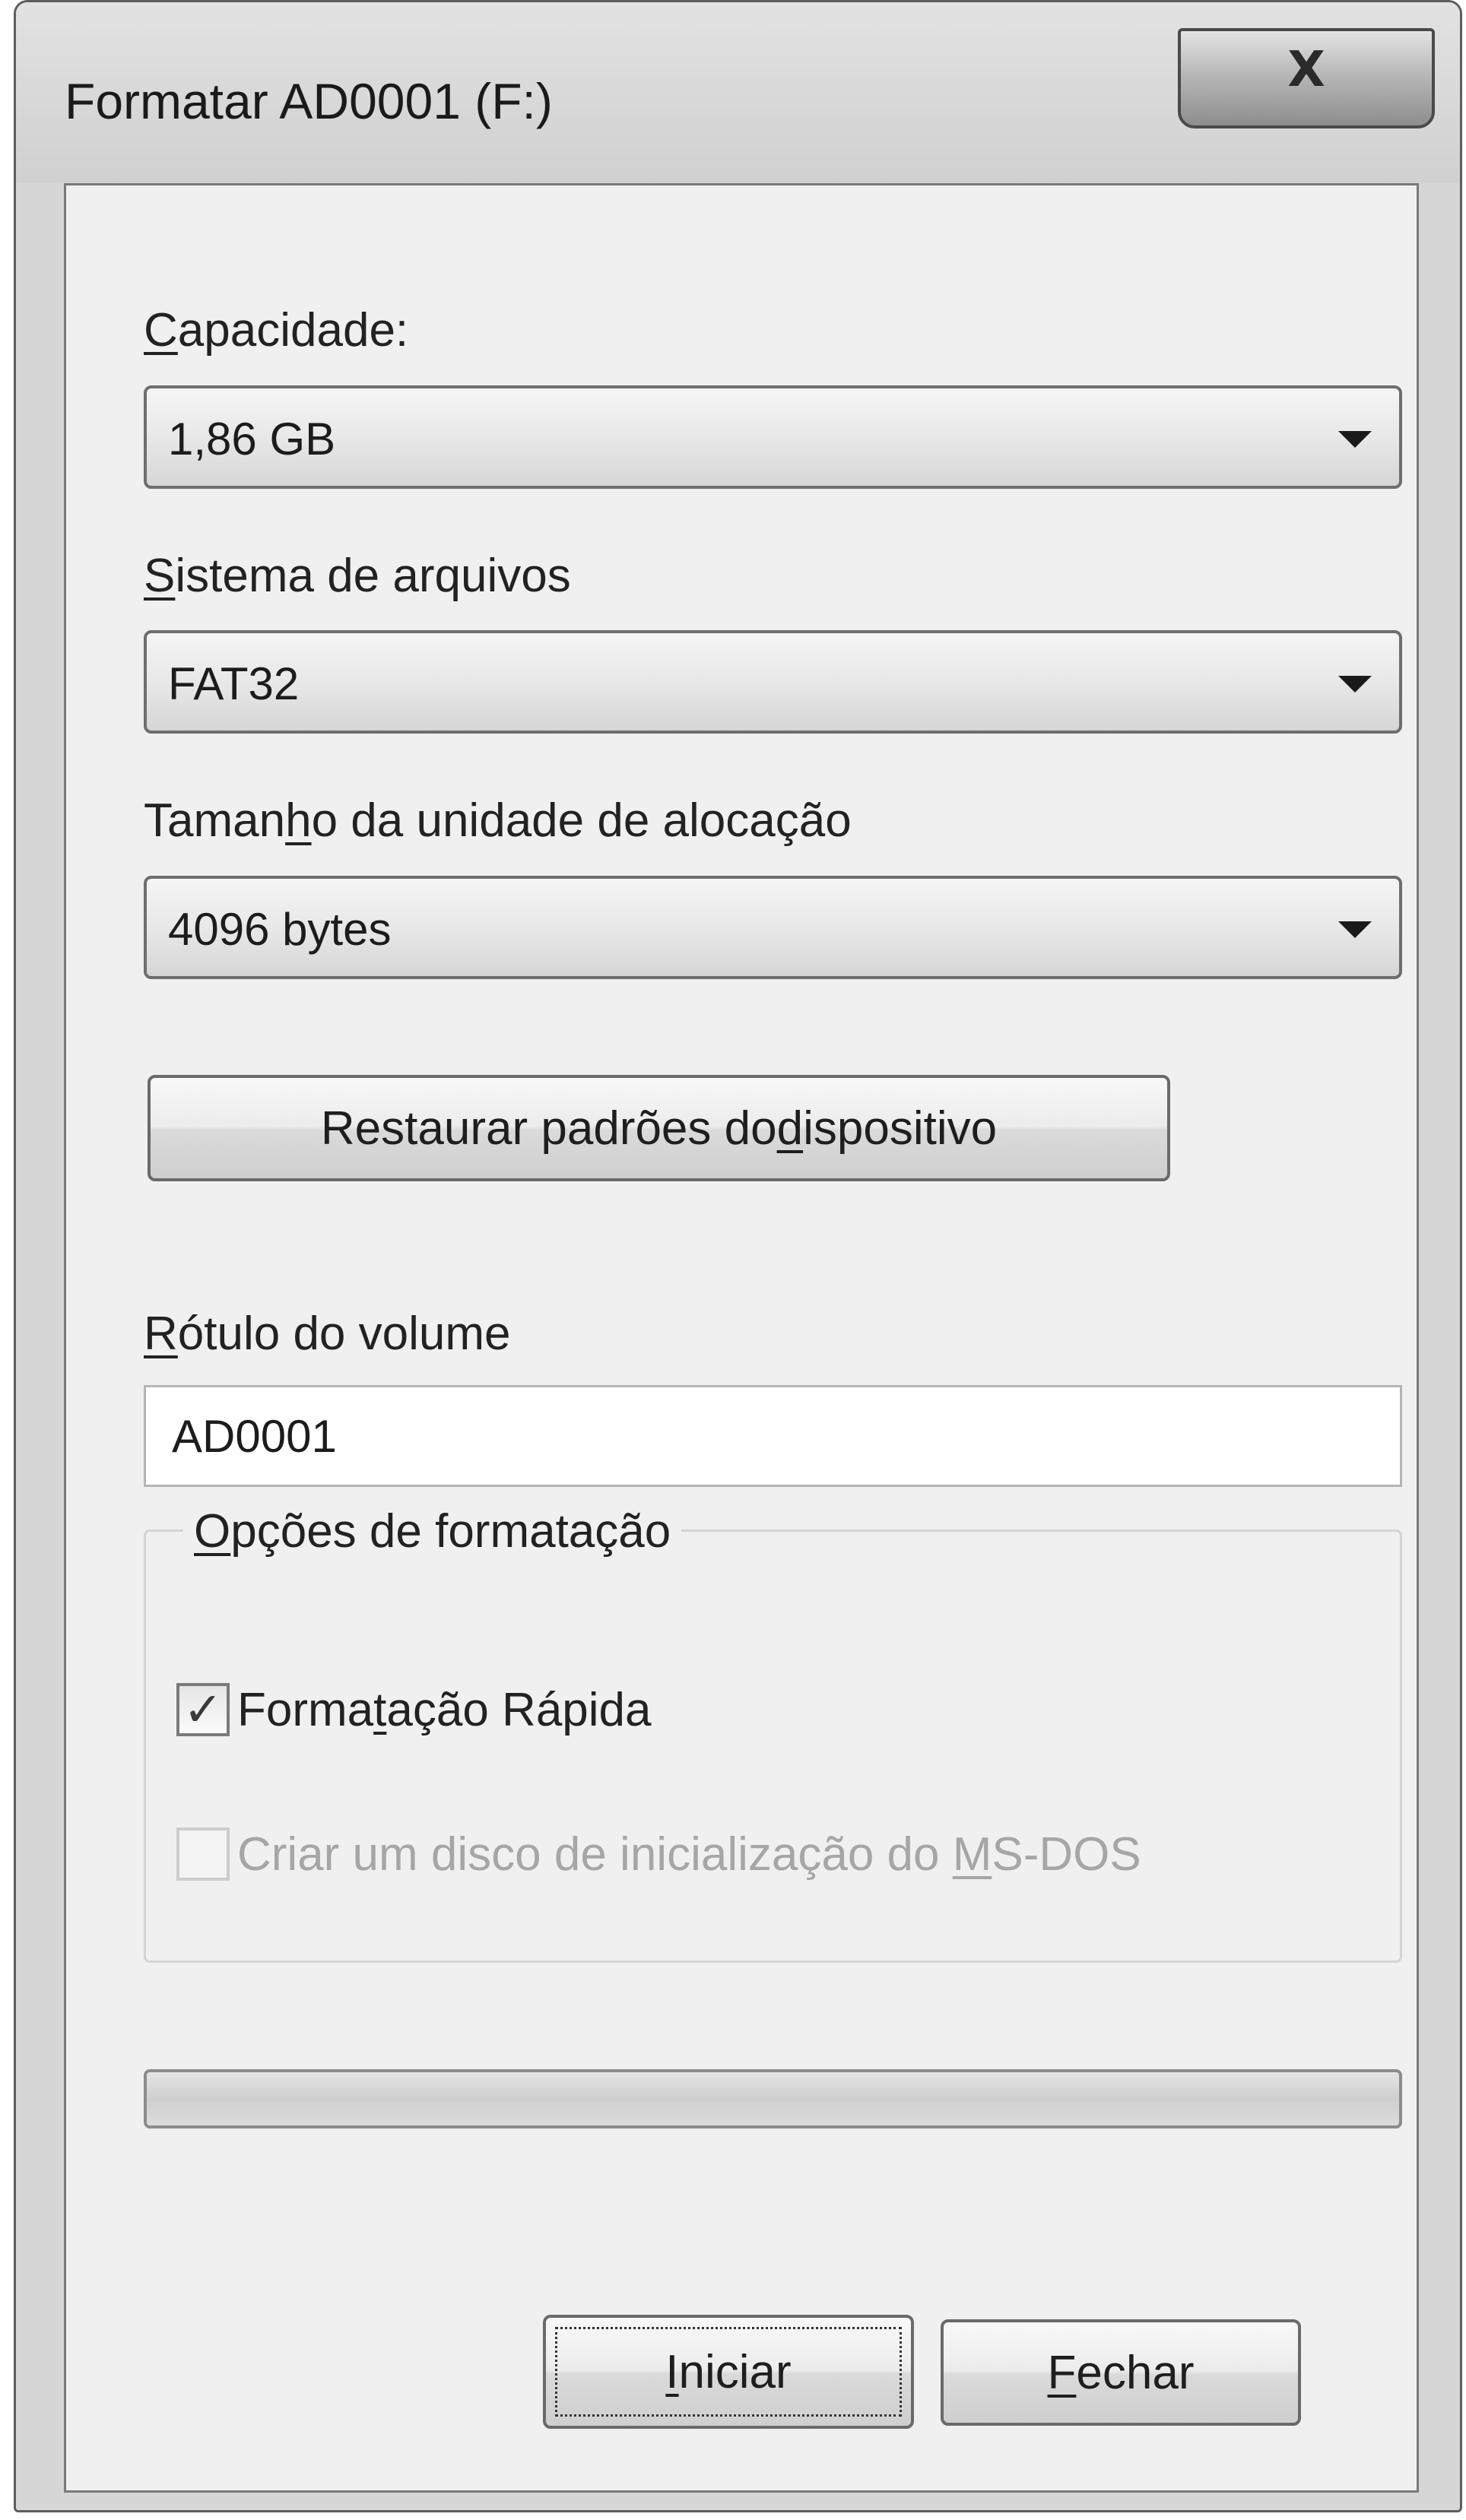 This screenshot has width=1466, height=2520. I want to click on allocation-size-dropdown: 4096 bytes, so click(773, 927).